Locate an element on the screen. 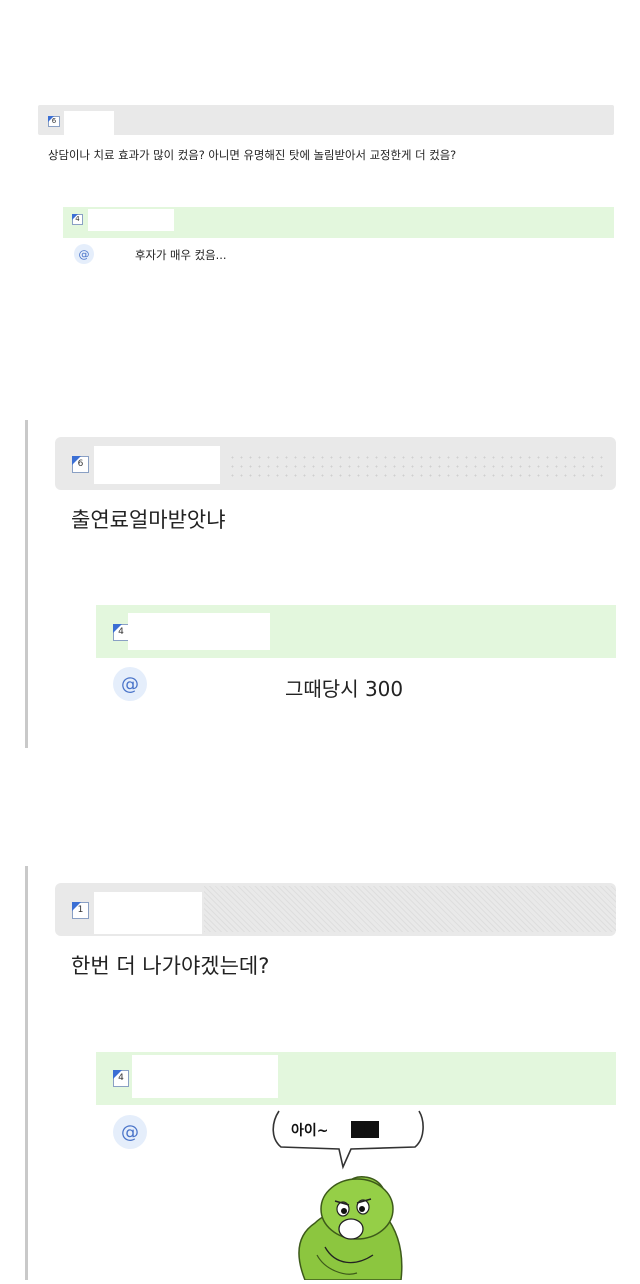  reply-image: 아이~!! is located at coordinates (352, 1193).